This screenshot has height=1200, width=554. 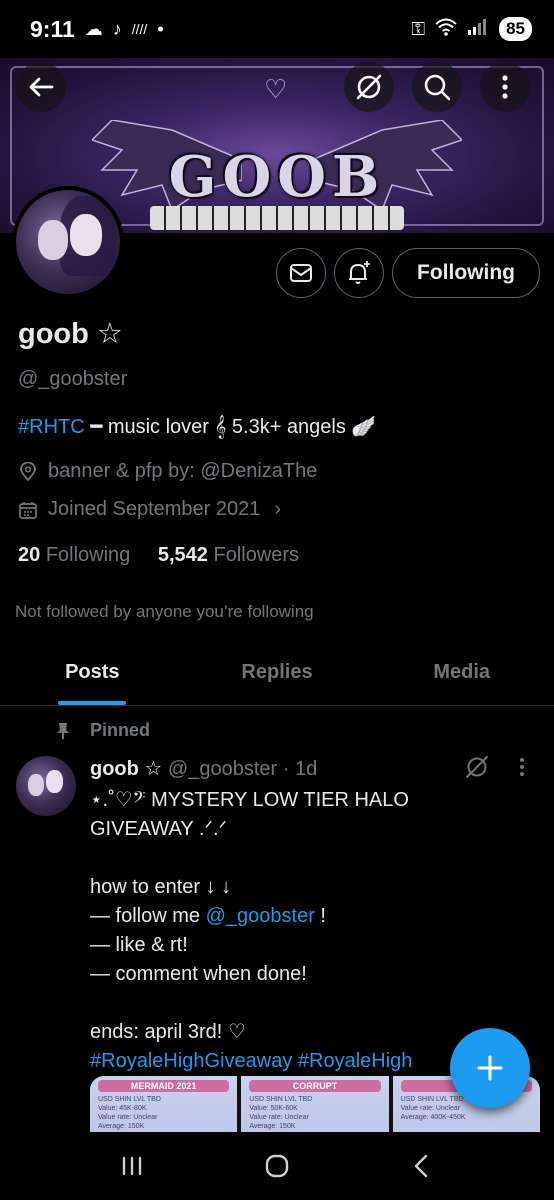 I want to click on post-more-button, so click(x=522, y=767).